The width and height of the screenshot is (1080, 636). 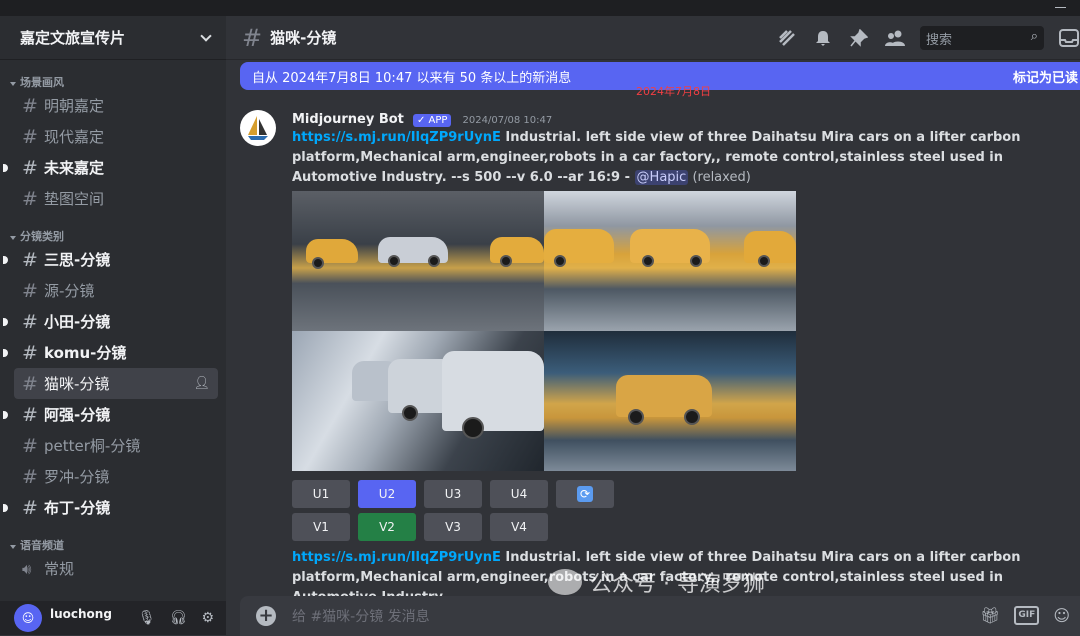 I want to click on v4-button: V4, so click(x=519, y=527).